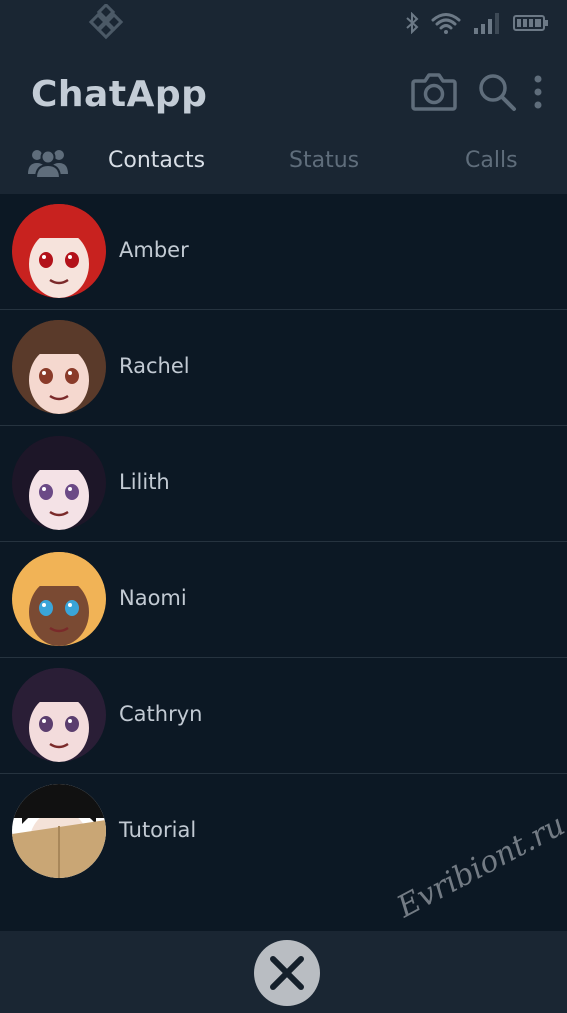 The width and height of the screenshot is (567, 1013). Describe the element at coordinates (412, 23) in the screenshot. I see `bluetooth-icon` at that location.